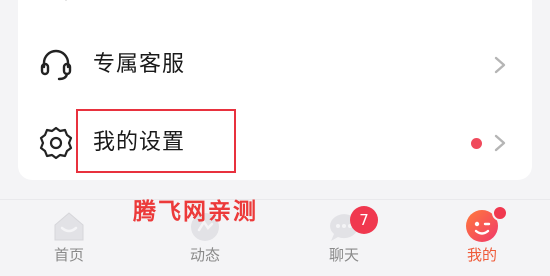 The image size is (550, 276). What do you see at coordinates (156, 141) in the screenshot?
I see `annotation-highlight-box` at bounding box center [156, 141].